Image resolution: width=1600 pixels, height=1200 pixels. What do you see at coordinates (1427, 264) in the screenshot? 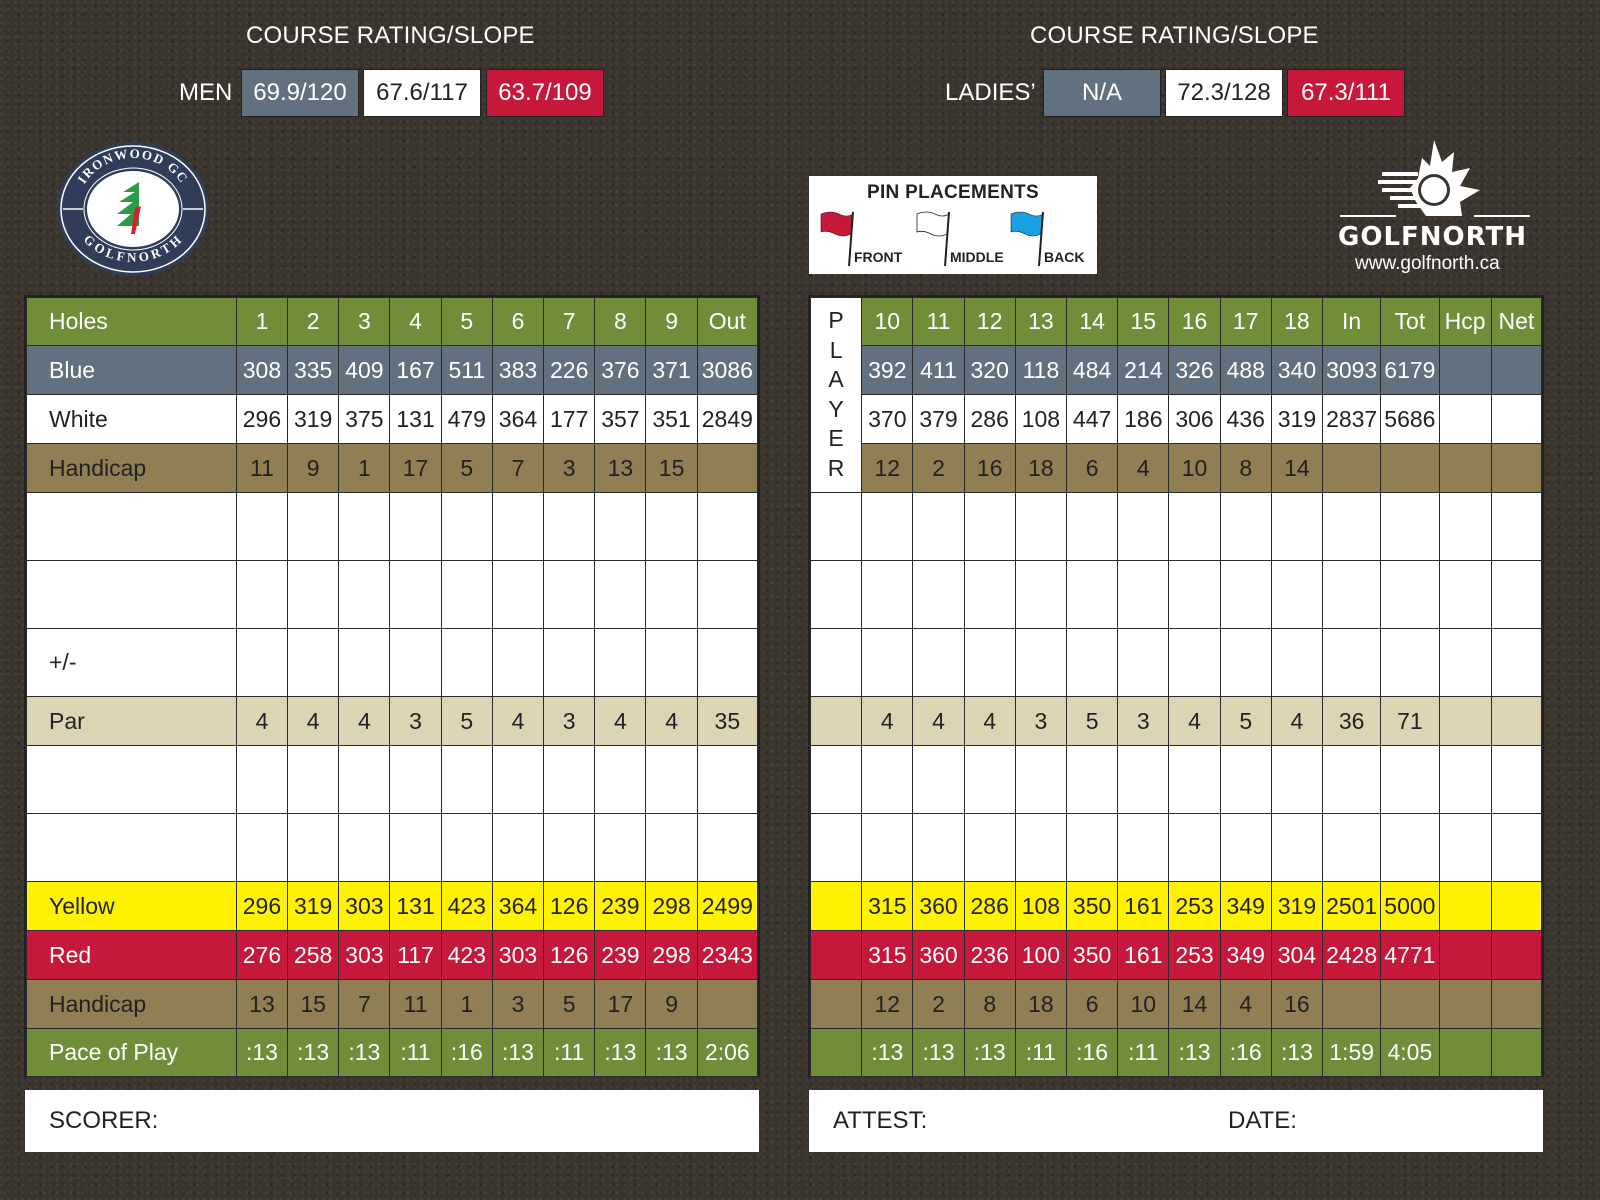
I see `golfnorth-url: www.golfnorth.ca` at bounding box center [1427, 264].